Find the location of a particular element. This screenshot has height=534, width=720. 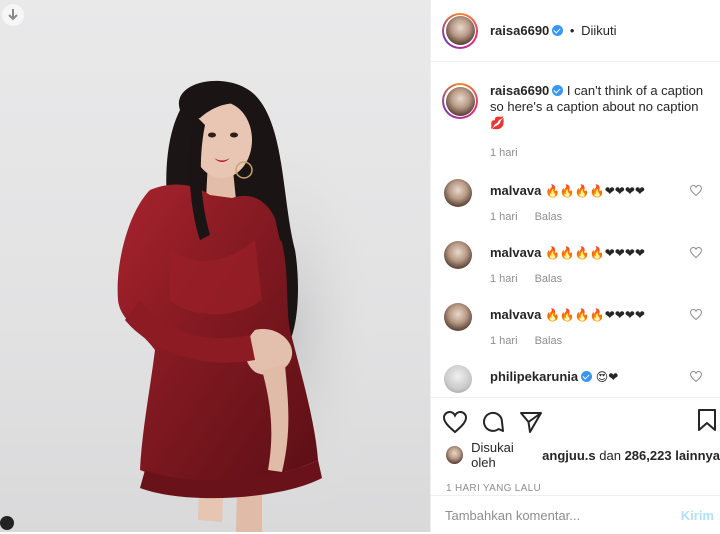

liker-username: angjuu.s is located at coordinates (568, 455).